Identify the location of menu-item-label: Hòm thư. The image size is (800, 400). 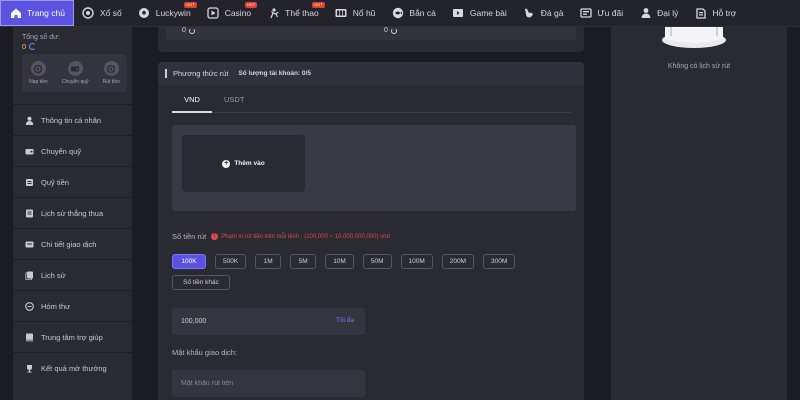
(56, 306).